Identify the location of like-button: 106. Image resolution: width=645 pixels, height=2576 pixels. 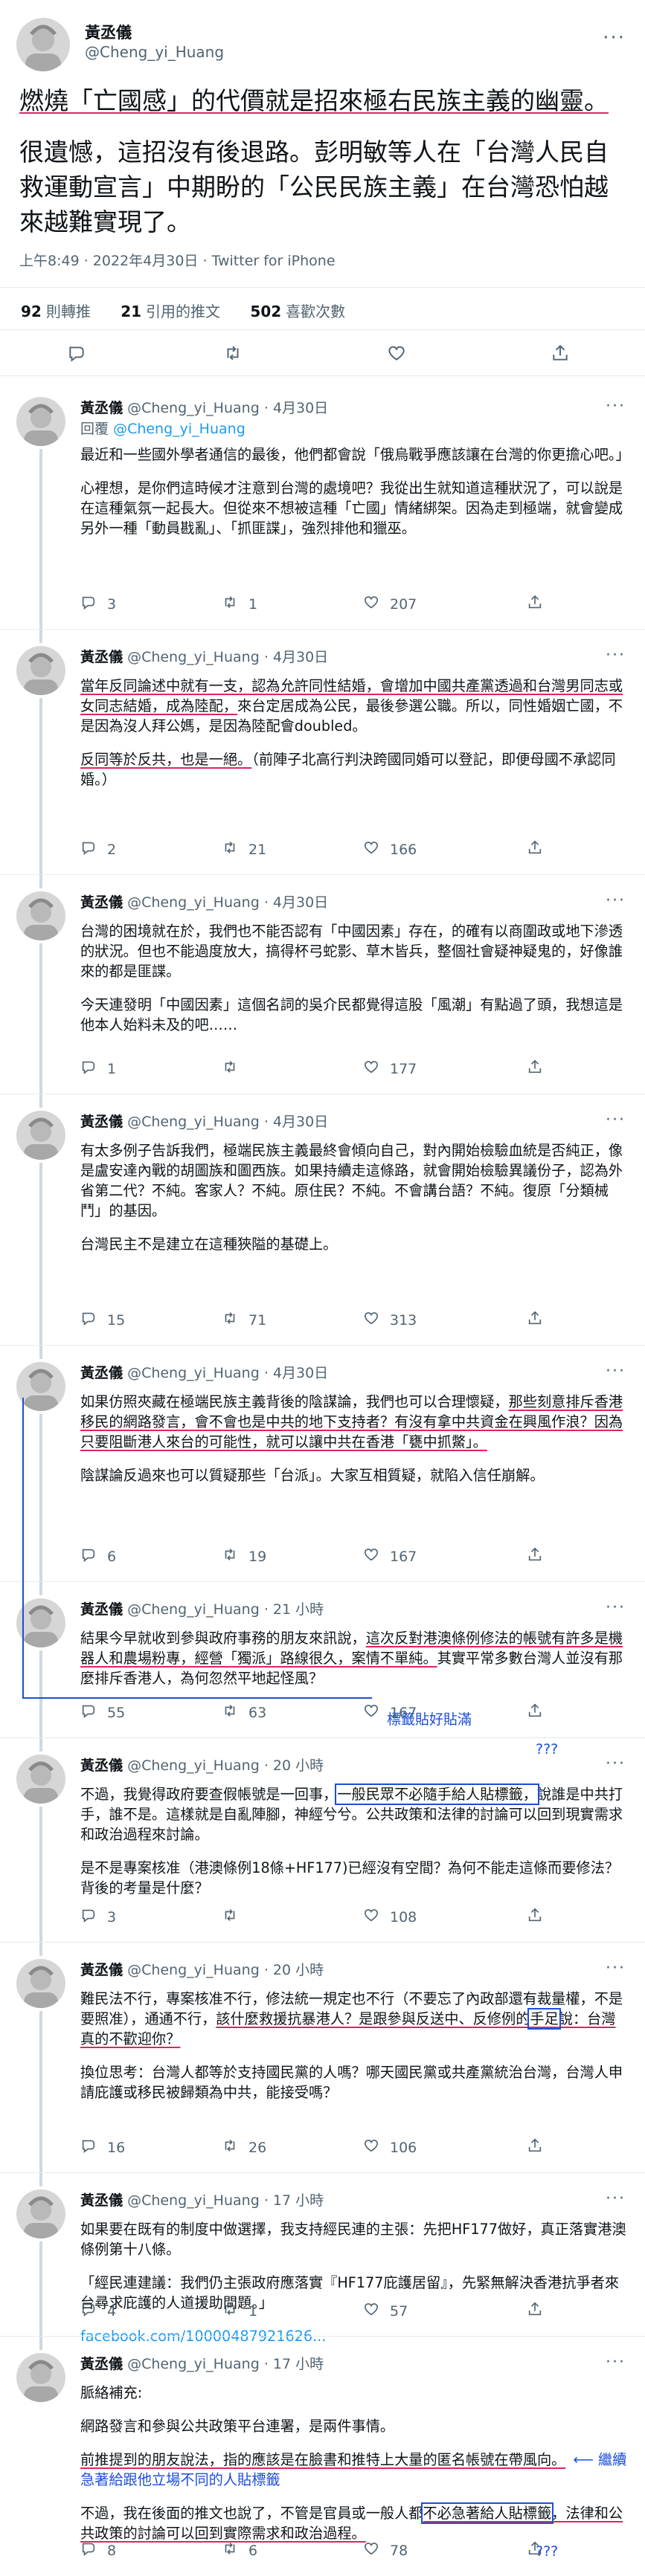
(390, 2147).